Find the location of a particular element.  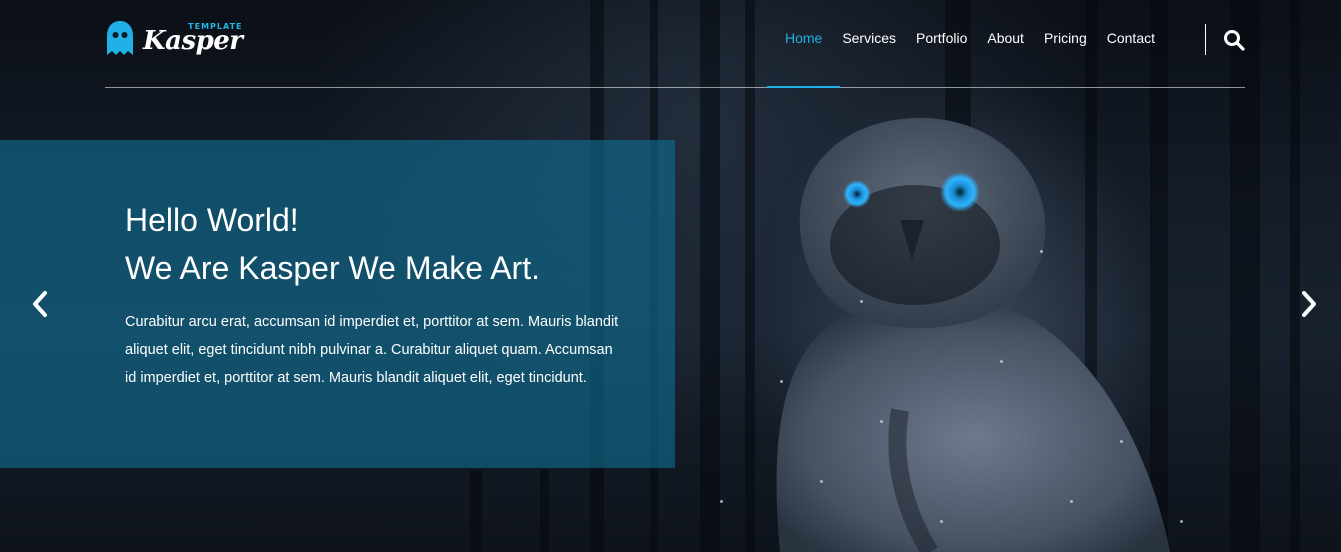

nav-about: About is located at coordinates (1005, 59).